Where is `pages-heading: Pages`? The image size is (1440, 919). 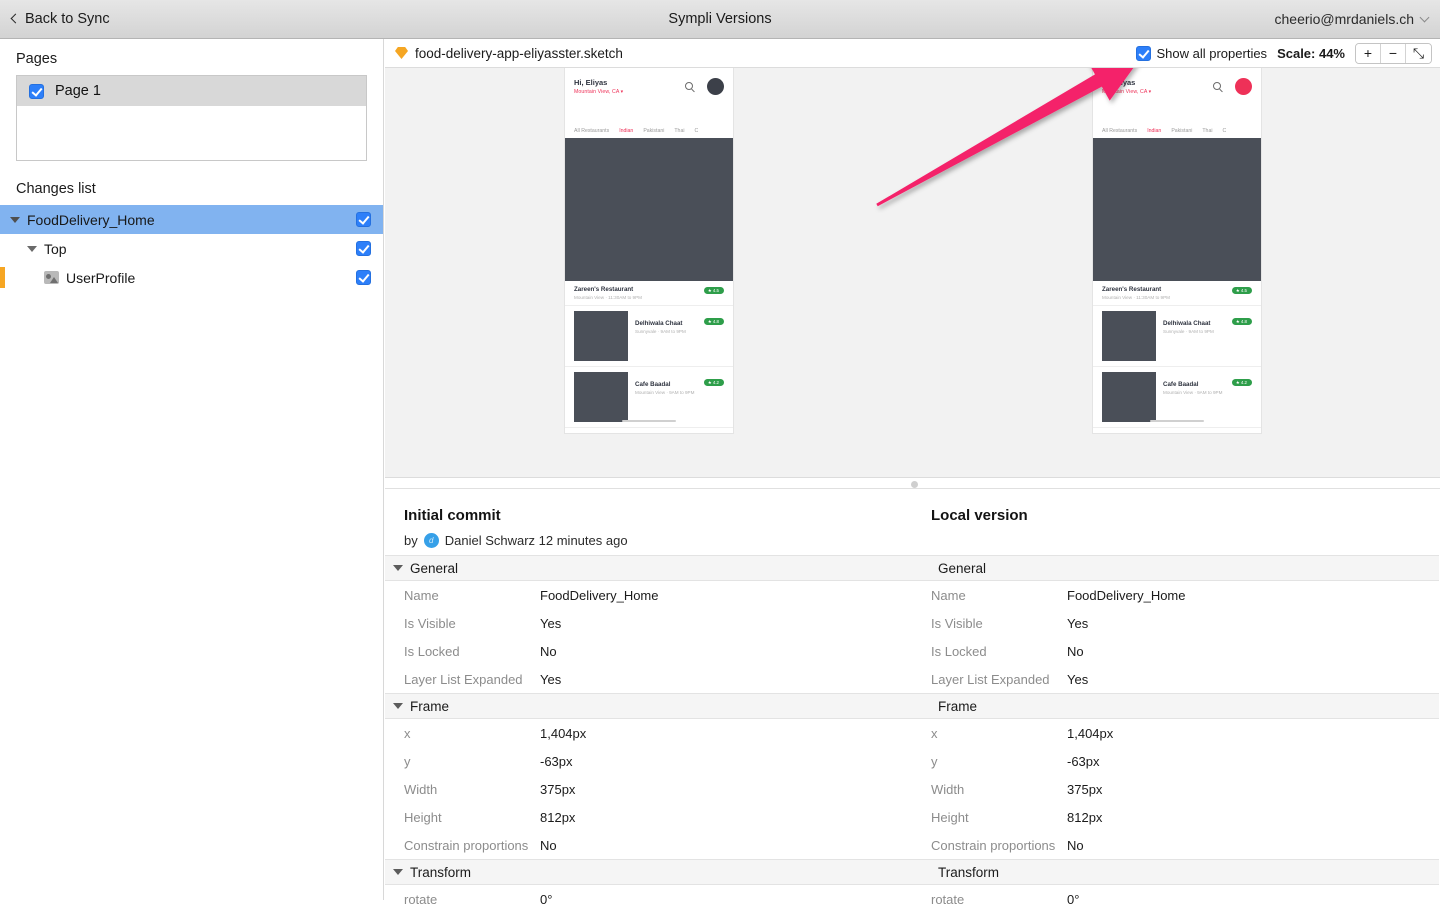 pages-heading: Pages is located at coordinates (37, 59).